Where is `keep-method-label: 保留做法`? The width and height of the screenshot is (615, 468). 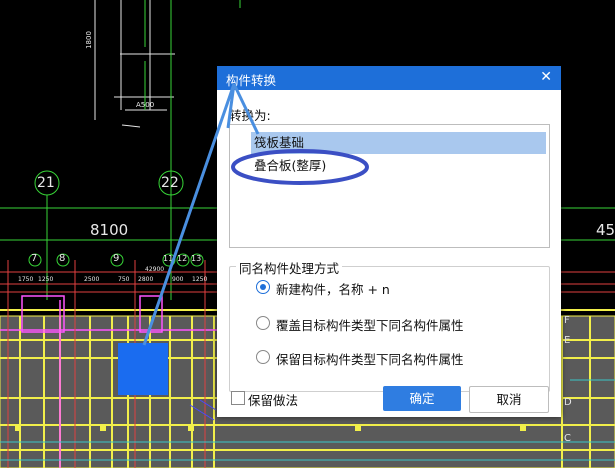
keep-method-label: 保留做法 is located at coordinates (273, 399).